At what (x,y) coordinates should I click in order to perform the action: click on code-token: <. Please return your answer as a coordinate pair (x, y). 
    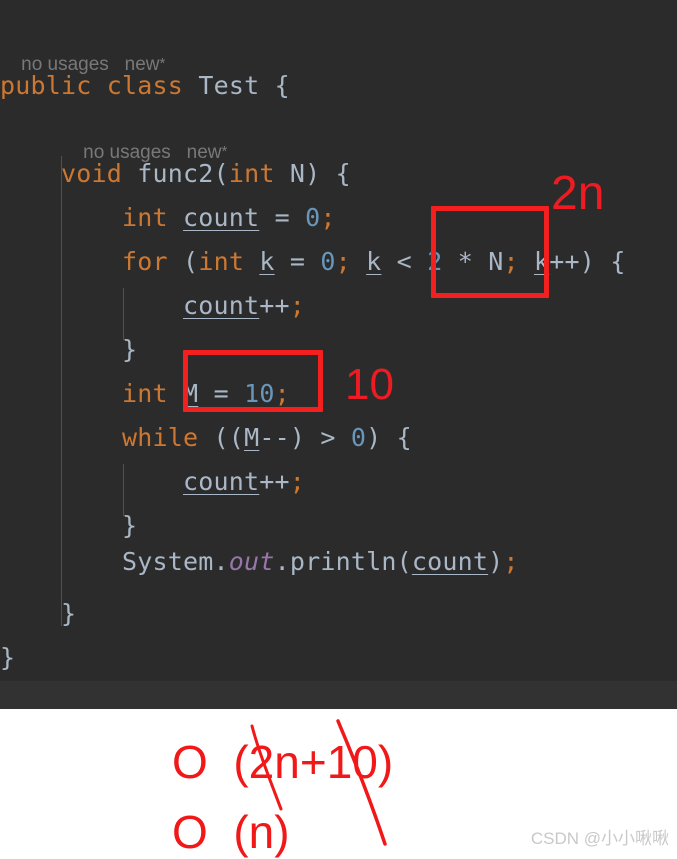
    Looking at the image, I should click on (404, 261).